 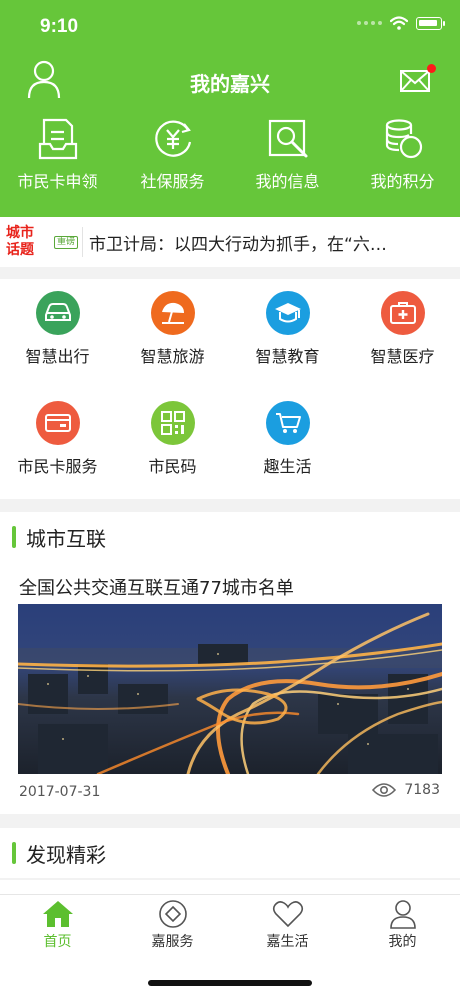 I want to click on service-smart-education: 智慧教育, so click(x=287, y=329).